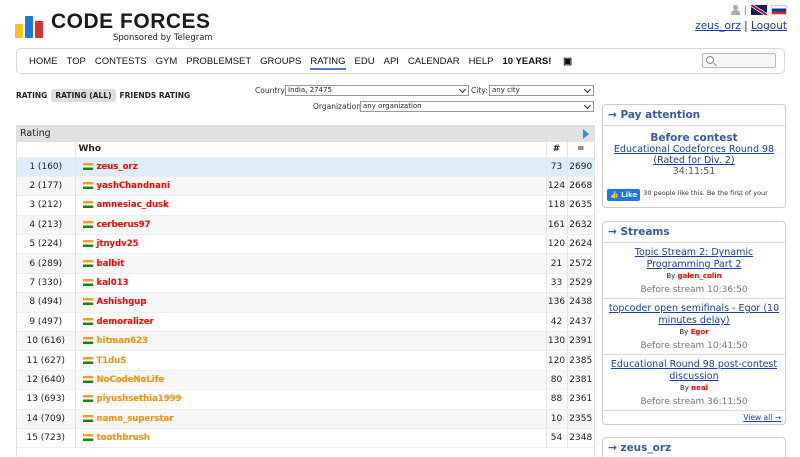 The height and width of the screenshot is (457, 800). I want to click on tab-rating-all: RATING (ALL), so click(83, 95).